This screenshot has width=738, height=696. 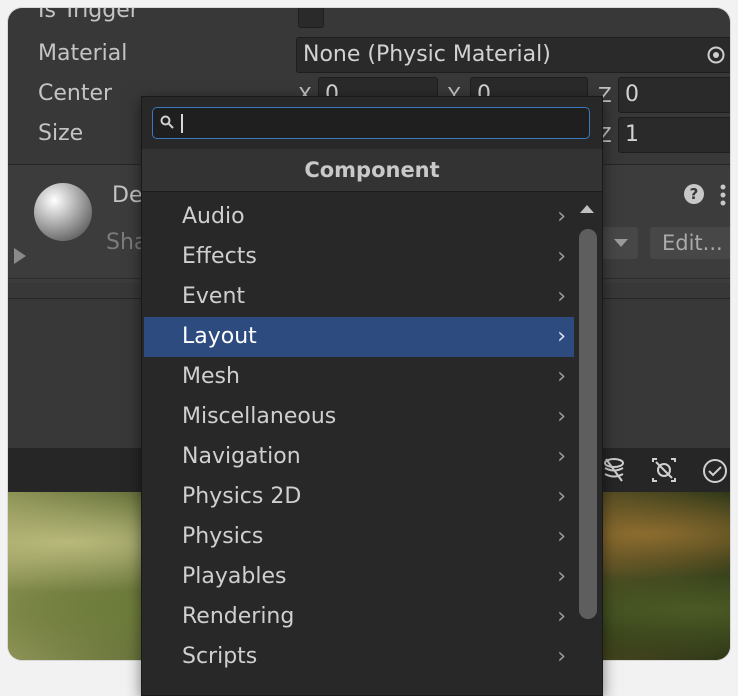 I want to click on scrollbar, so click(x=588, y=446).